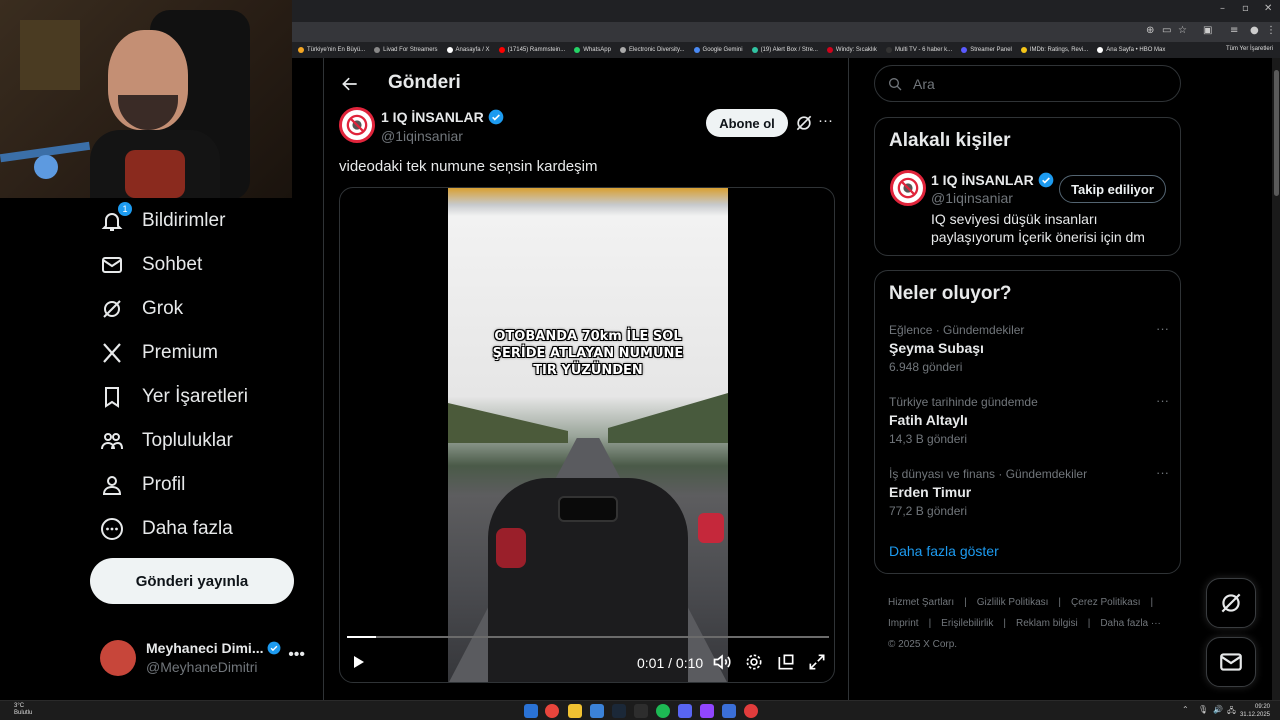 This screenshot has width=1280, height=720. What do you see at coordinates (992, 180) in the screenshot?
I see `related-name: 1 IQ İNSANLAR` at bounding box center [992, 180].